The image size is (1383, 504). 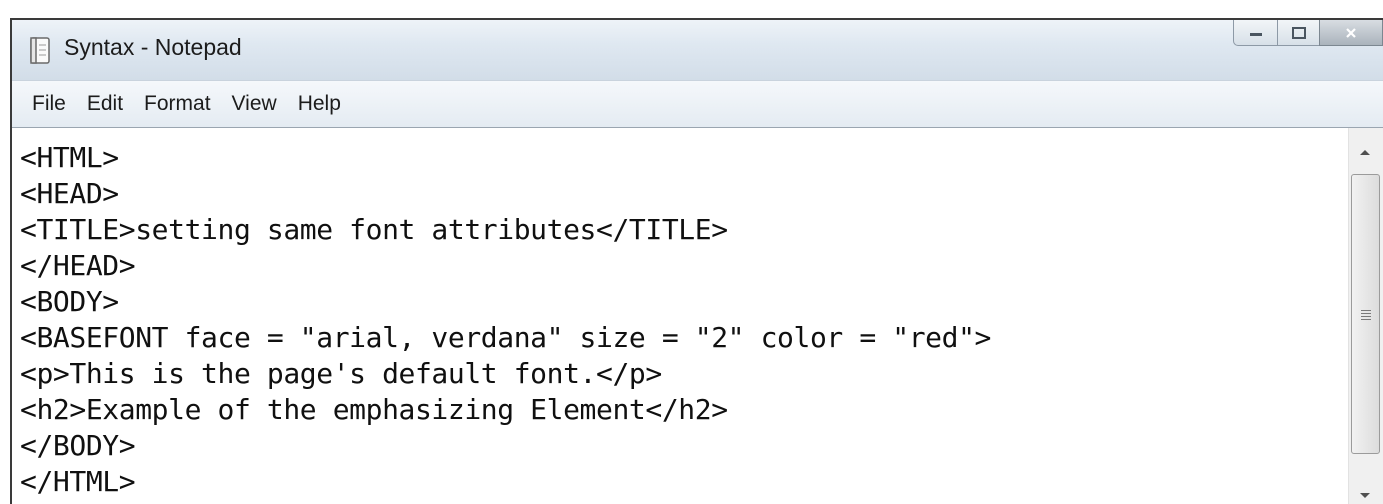 What do you see at coordinates (69, 193) in the screenshot?
I see `code-line: <HEAD>` at bounding box center [69, 193].